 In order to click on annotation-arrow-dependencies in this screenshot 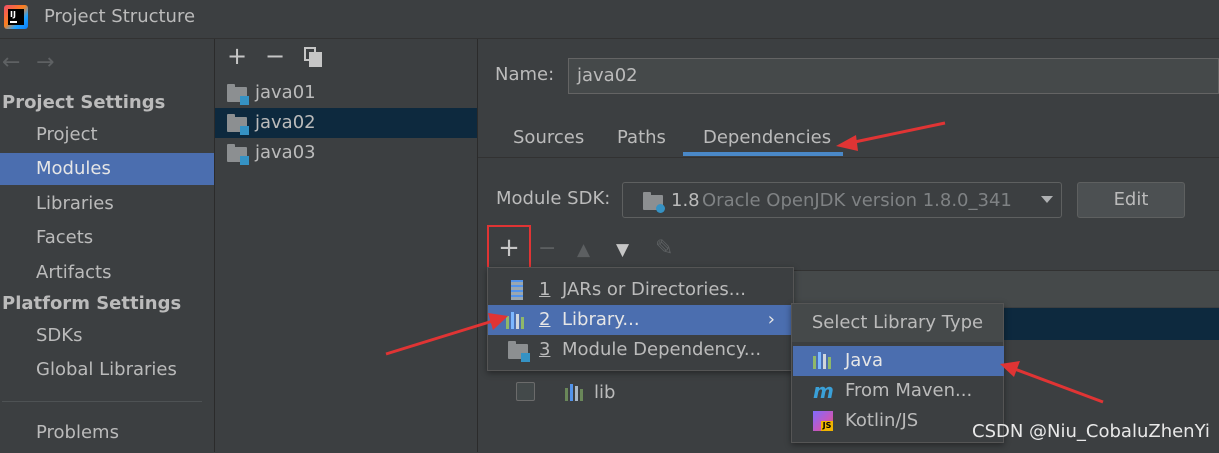, I will do `click(895, 133)`.